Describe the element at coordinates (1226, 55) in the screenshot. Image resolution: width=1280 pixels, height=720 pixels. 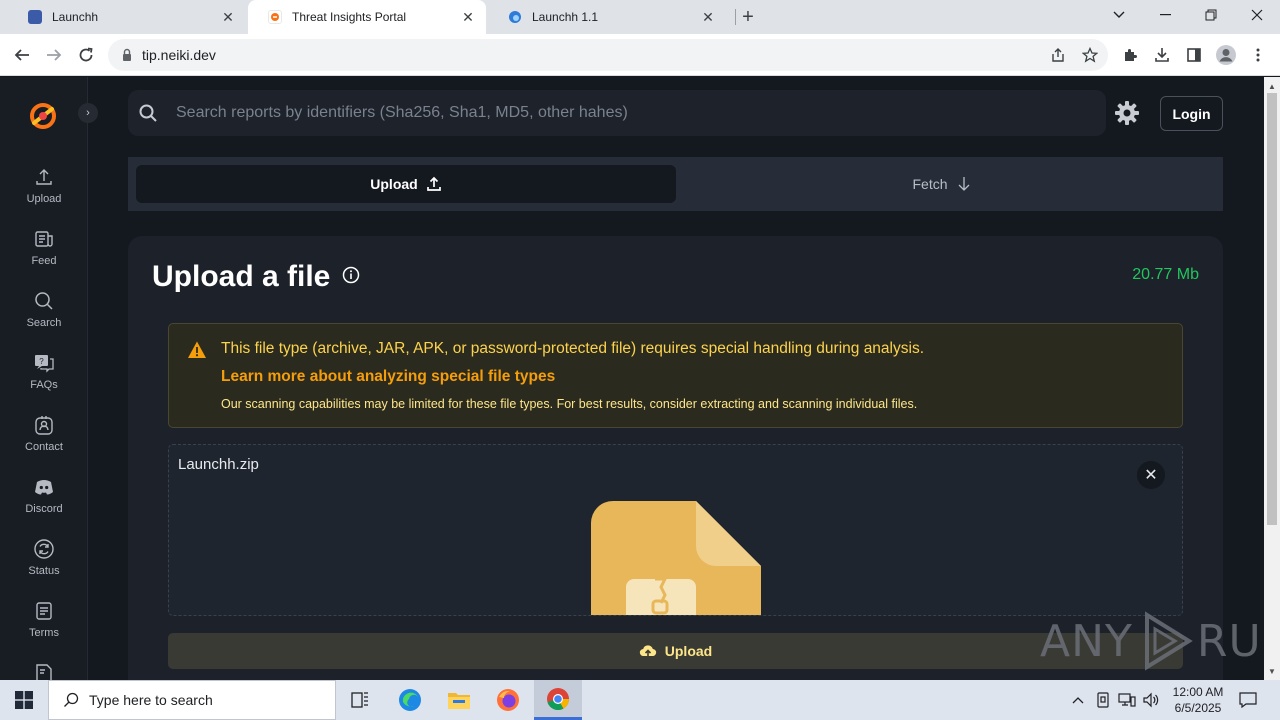
I see `profile-avatar-icon` at that location.